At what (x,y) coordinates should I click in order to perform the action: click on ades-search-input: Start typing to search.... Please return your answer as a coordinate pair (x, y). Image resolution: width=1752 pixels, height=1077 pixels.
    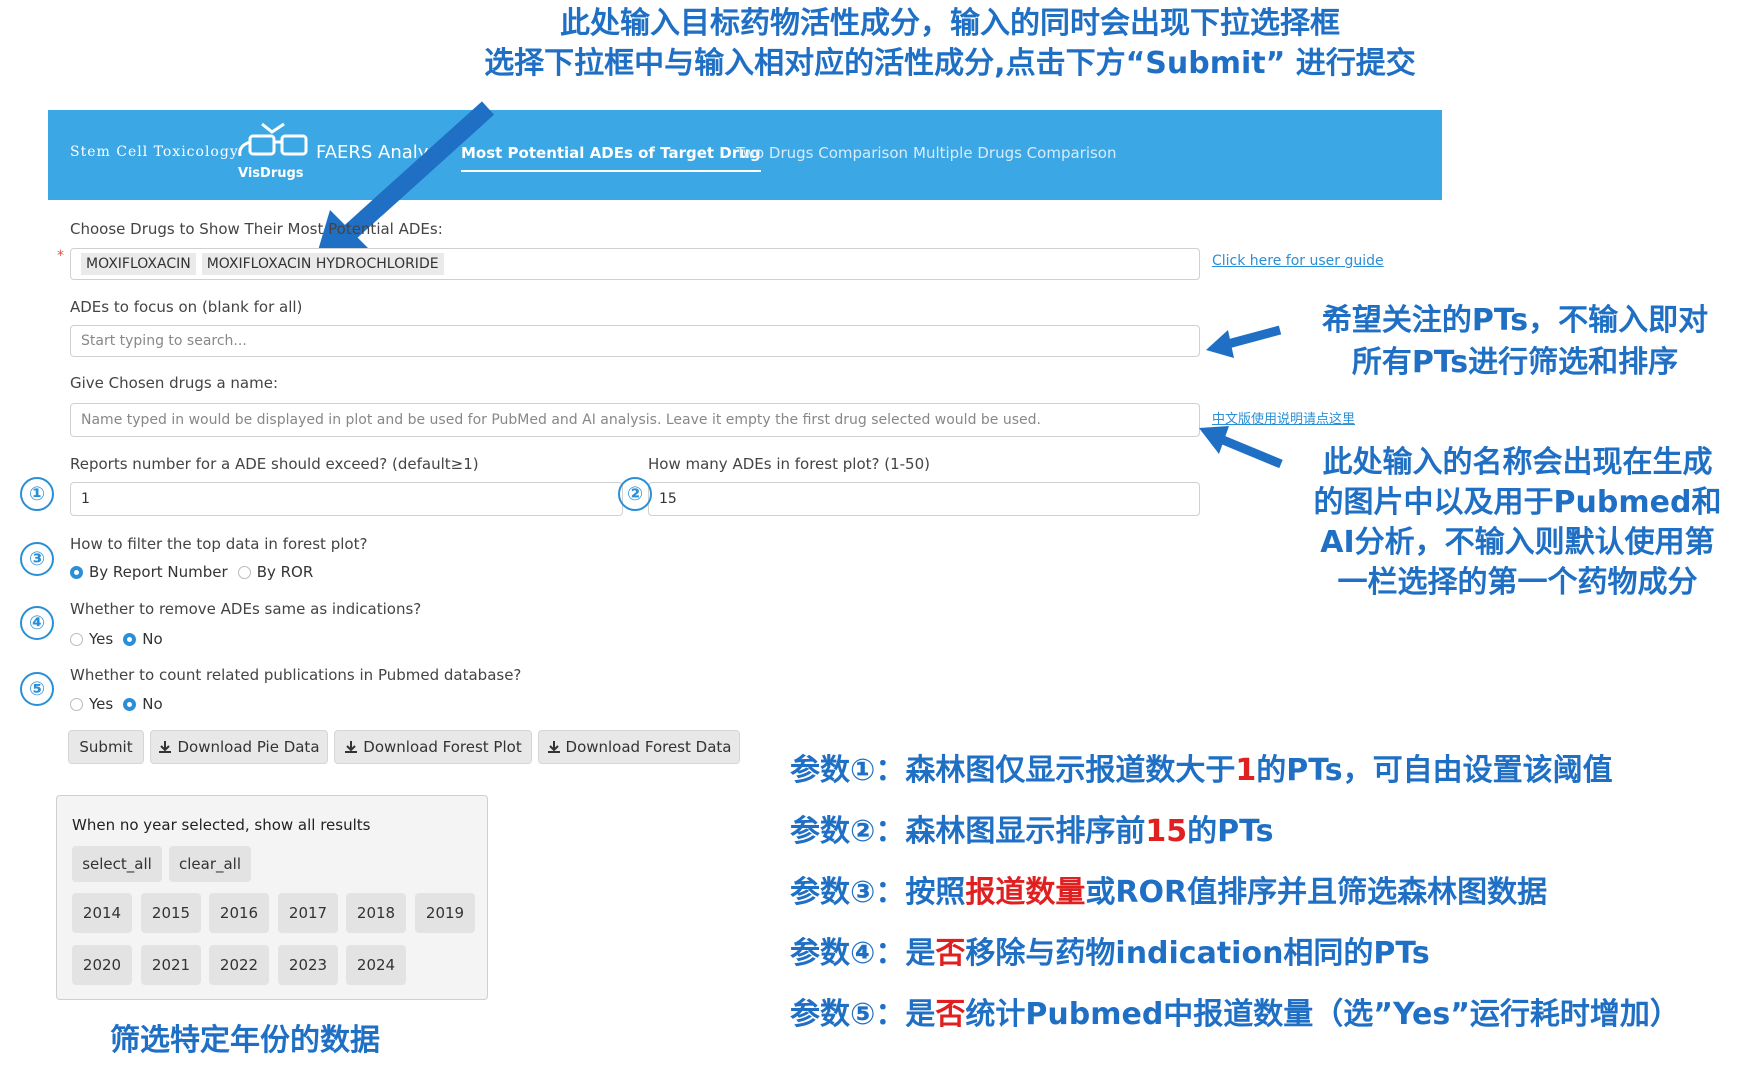
    Looking at the image, I should click on (635, 341).